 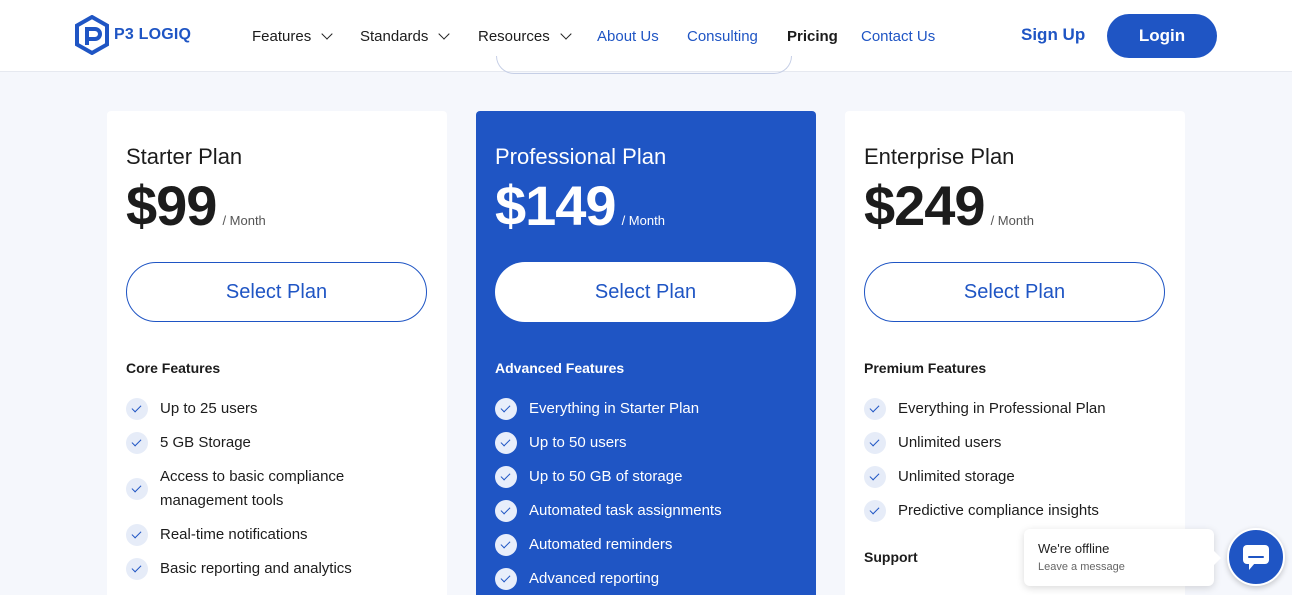 What do you see at coordinates (956, 476) in the screenshot?
I see `feature-text: Unlimited storage` at bounding box center [956, 476].